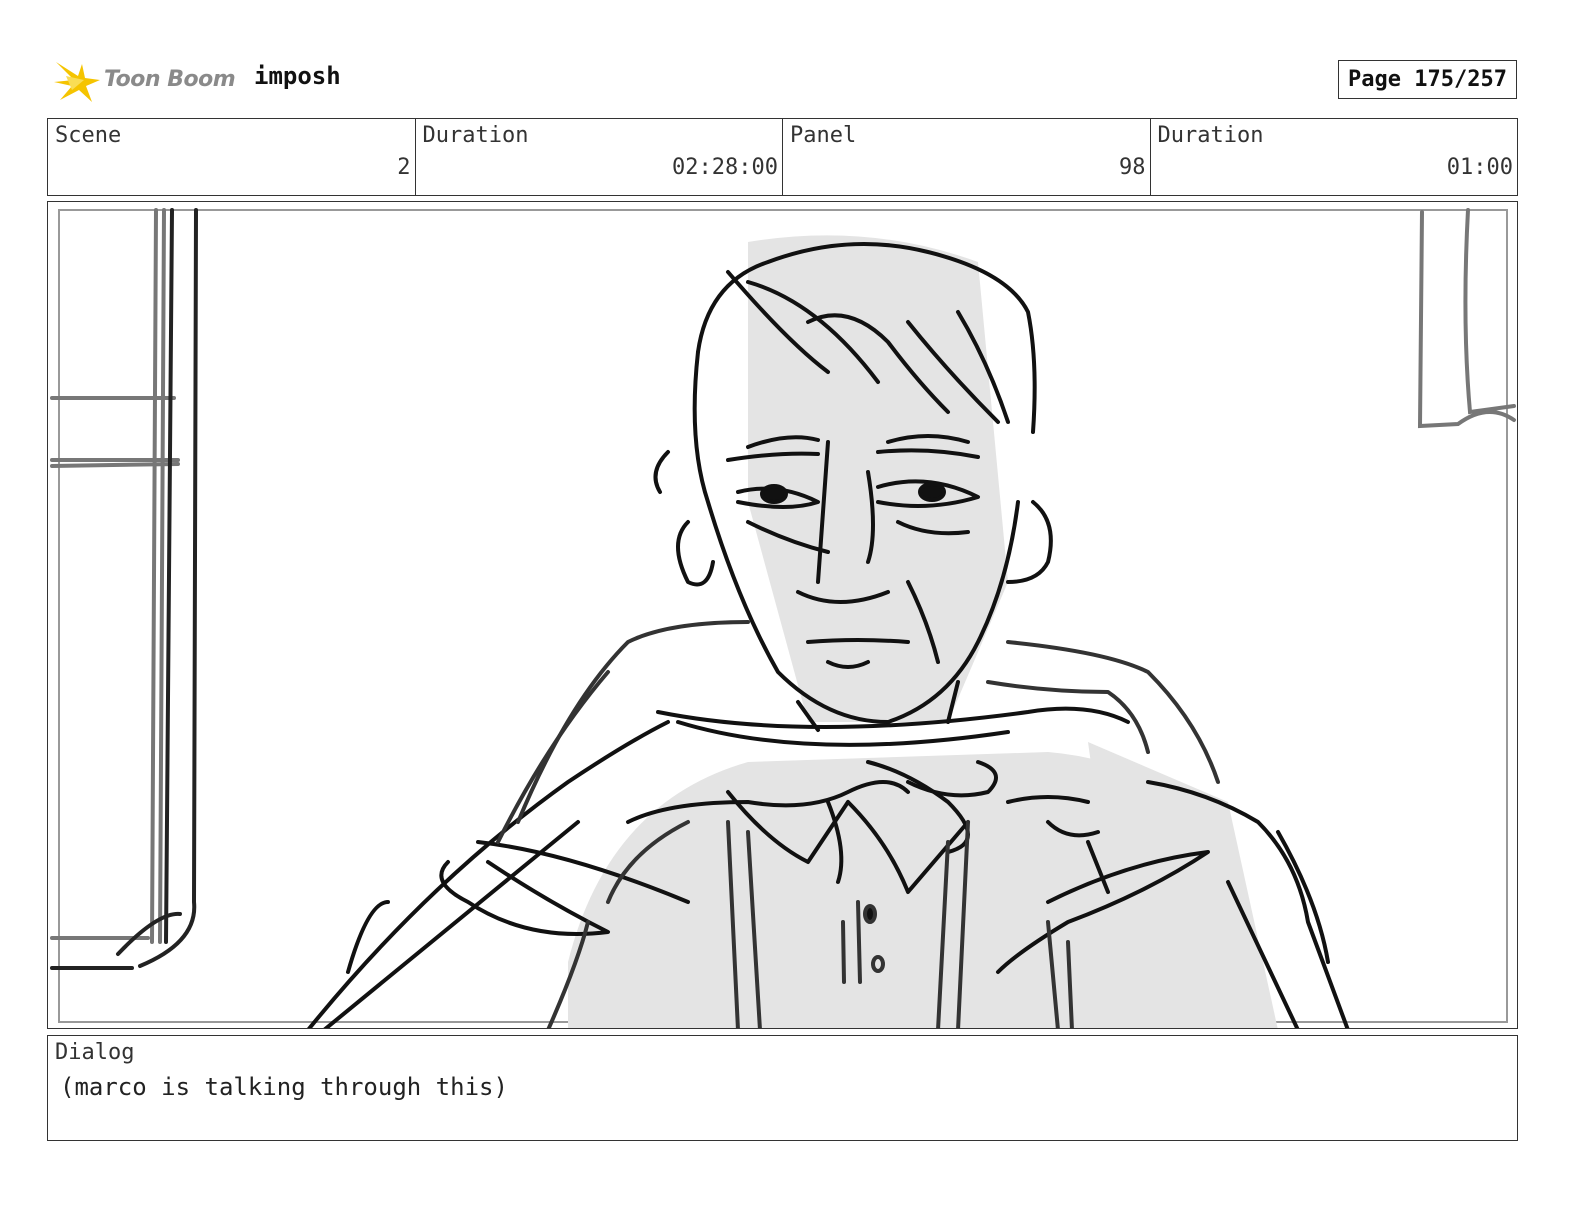 The width and height of the screenshot is (1584, 1224). Describe the element at coordinates (115, 576) in the screenshot. I see `left-window-frame` at that location.